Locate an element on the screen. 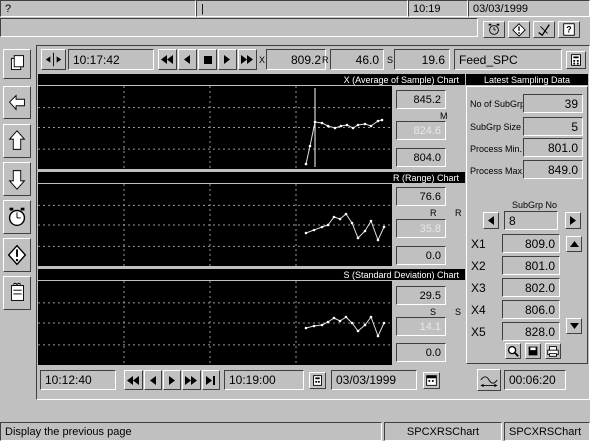 The image size is (590, 441). x-row-value: 801.0 is located at coordinates (539, 265).